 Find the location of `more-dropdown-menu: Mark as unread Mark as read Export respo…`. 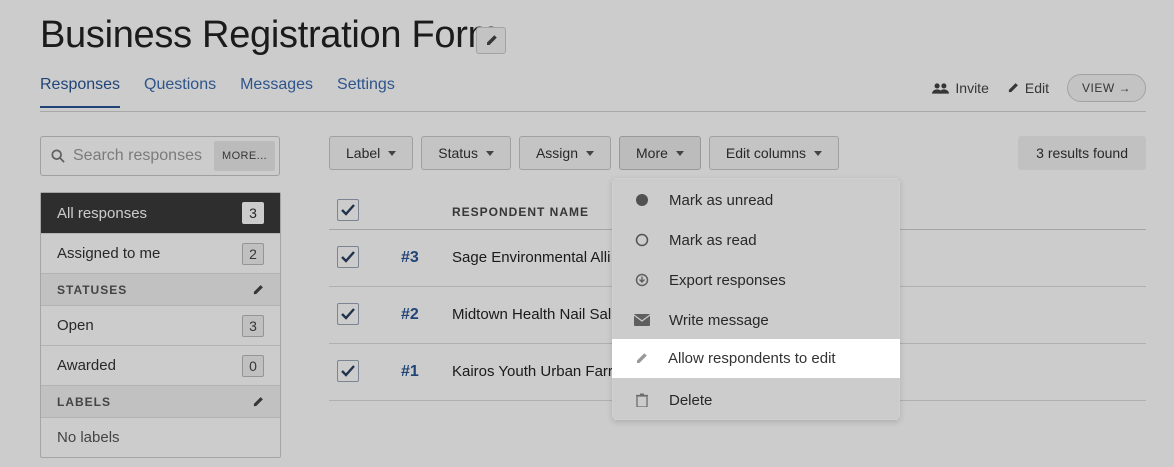

more-dropdown-menu: Mark as unread Mark as read Export respo… is located at coordinates (756, 299).